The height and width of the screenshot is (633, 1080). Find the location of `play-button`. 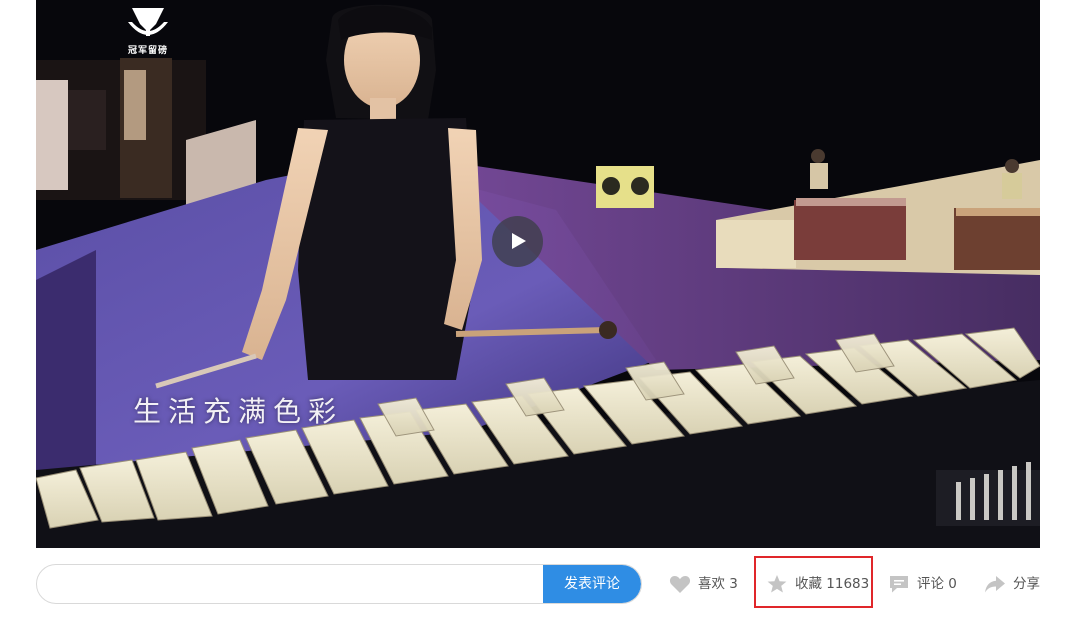

play-button is located at coordinates (517, 241).